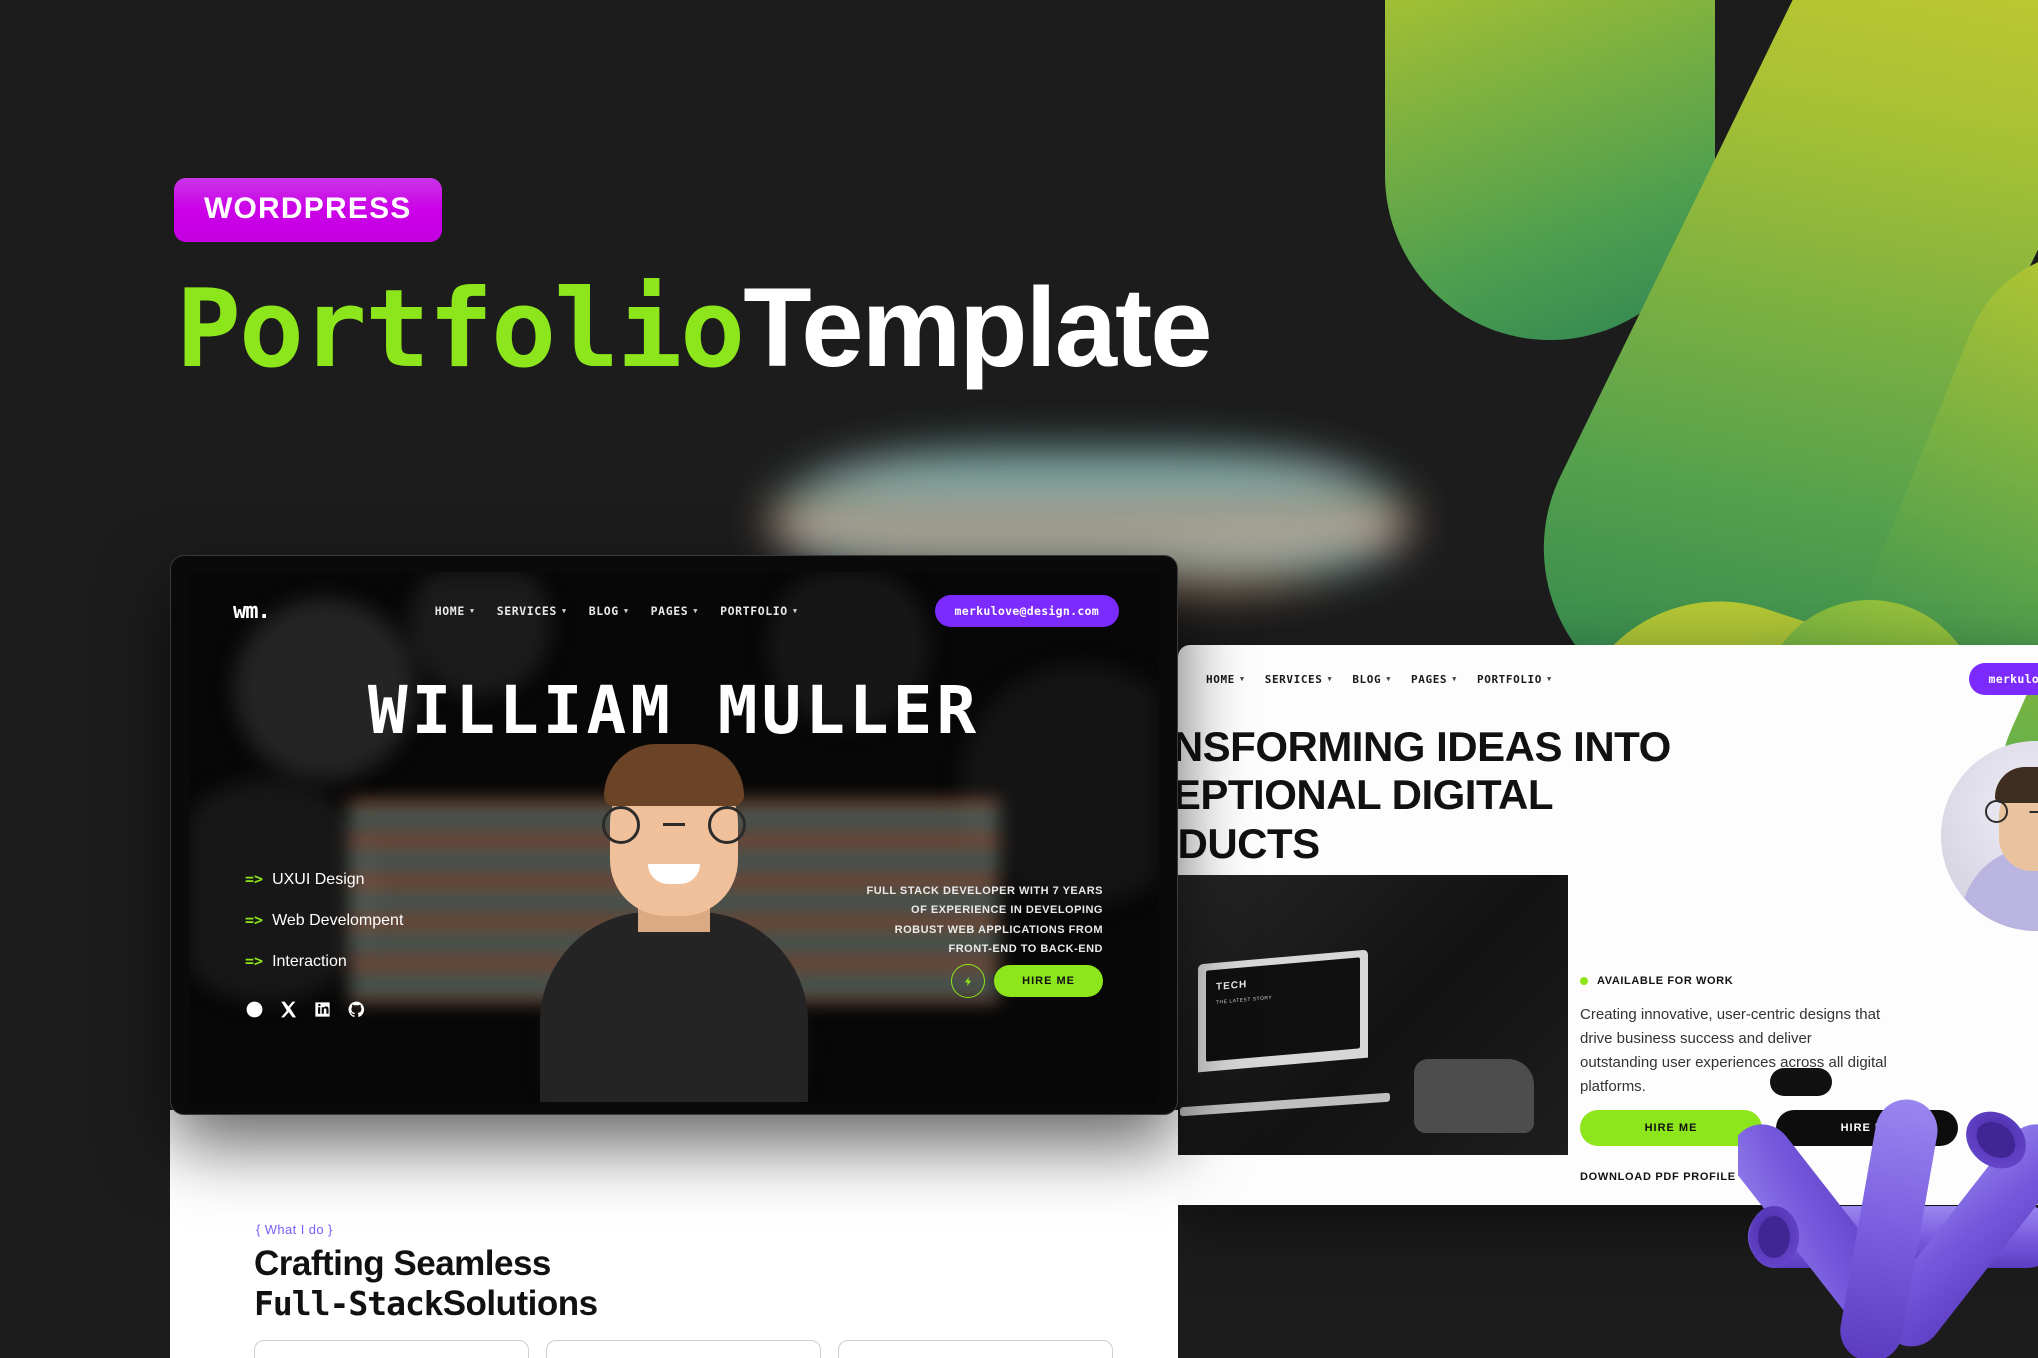  What do you see at coordinates (460, 329) in the screenshot?
I see `page-title-portfolio: Portfolio` at bounding box center [460, 329].